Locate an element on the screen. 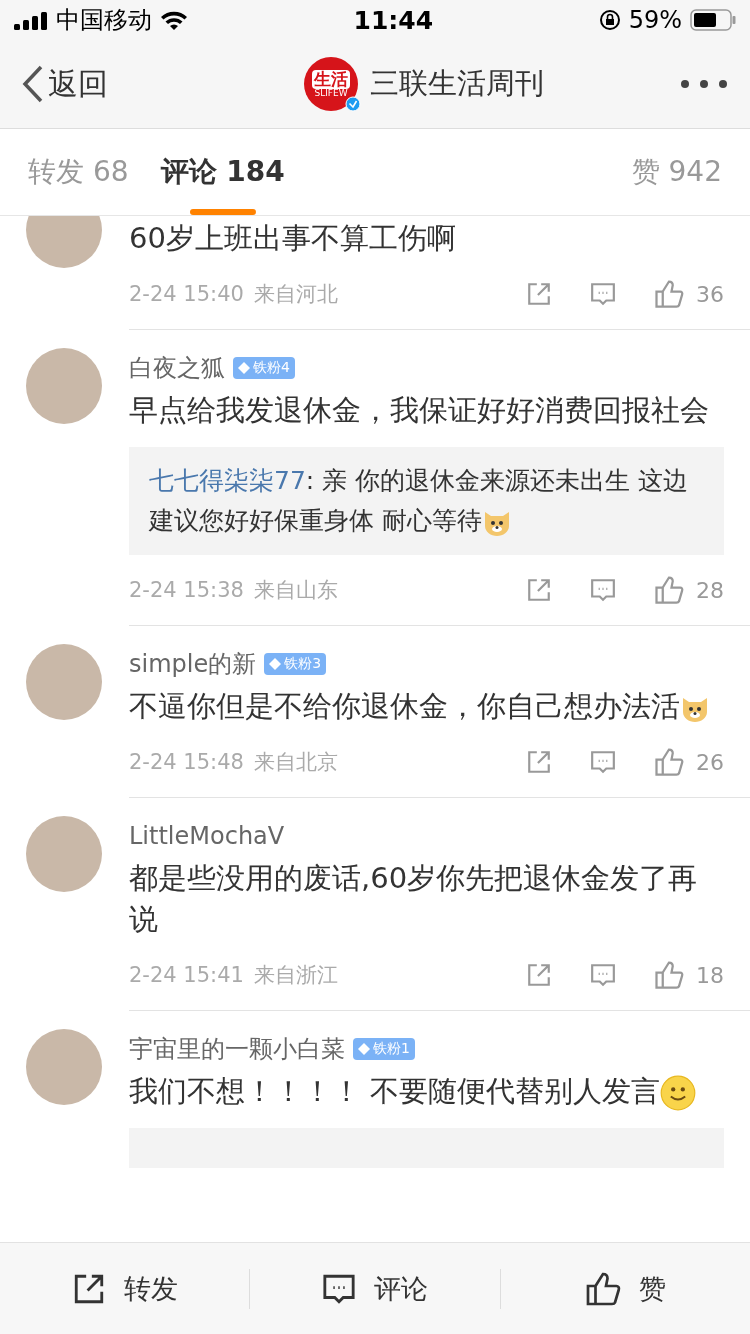  fan-badge: 铁粉4 is located at coordinates (264, 368).